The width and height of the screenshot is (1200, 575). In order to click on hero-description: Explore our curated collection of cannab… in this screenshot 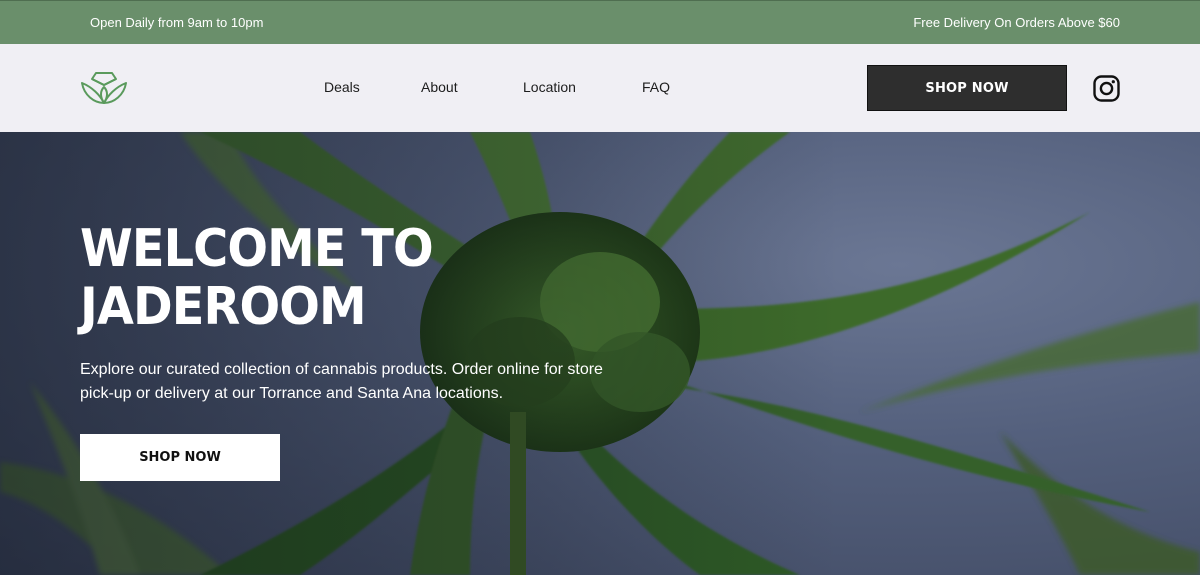, I will do `click(341, 381)`.